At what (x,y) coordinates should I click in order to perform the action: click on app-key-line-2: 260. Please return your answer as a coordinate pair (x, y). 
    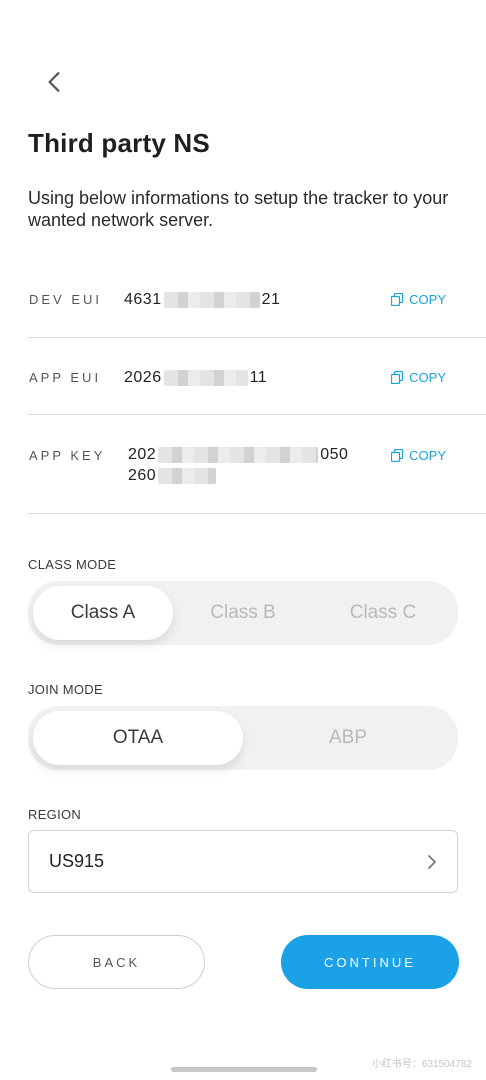
    Looking at the image, I should click on (238, 475).